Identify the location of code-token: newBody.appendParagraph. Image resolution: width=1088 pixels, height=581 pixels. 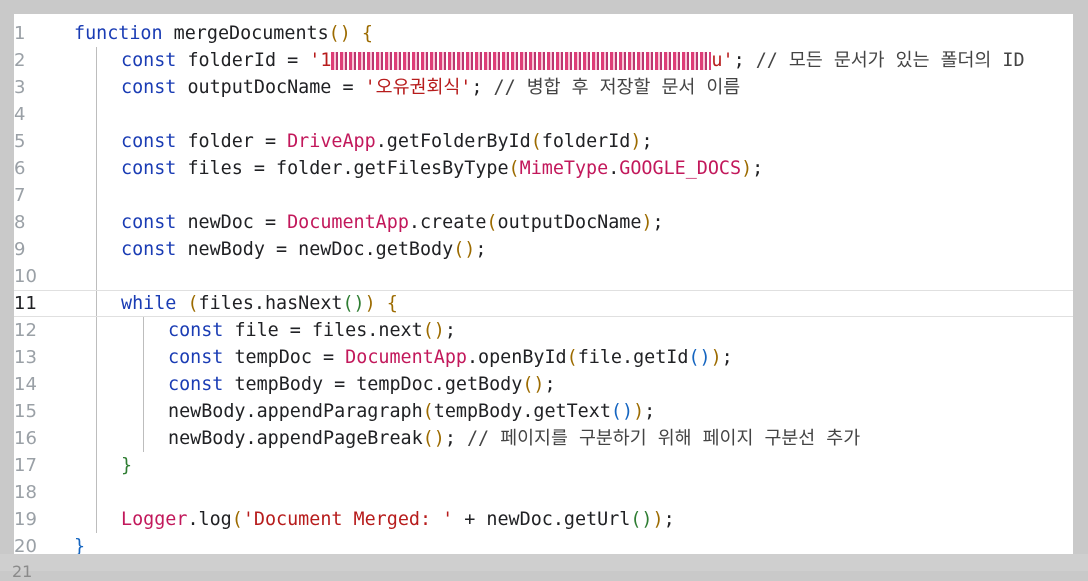
(295, 411).